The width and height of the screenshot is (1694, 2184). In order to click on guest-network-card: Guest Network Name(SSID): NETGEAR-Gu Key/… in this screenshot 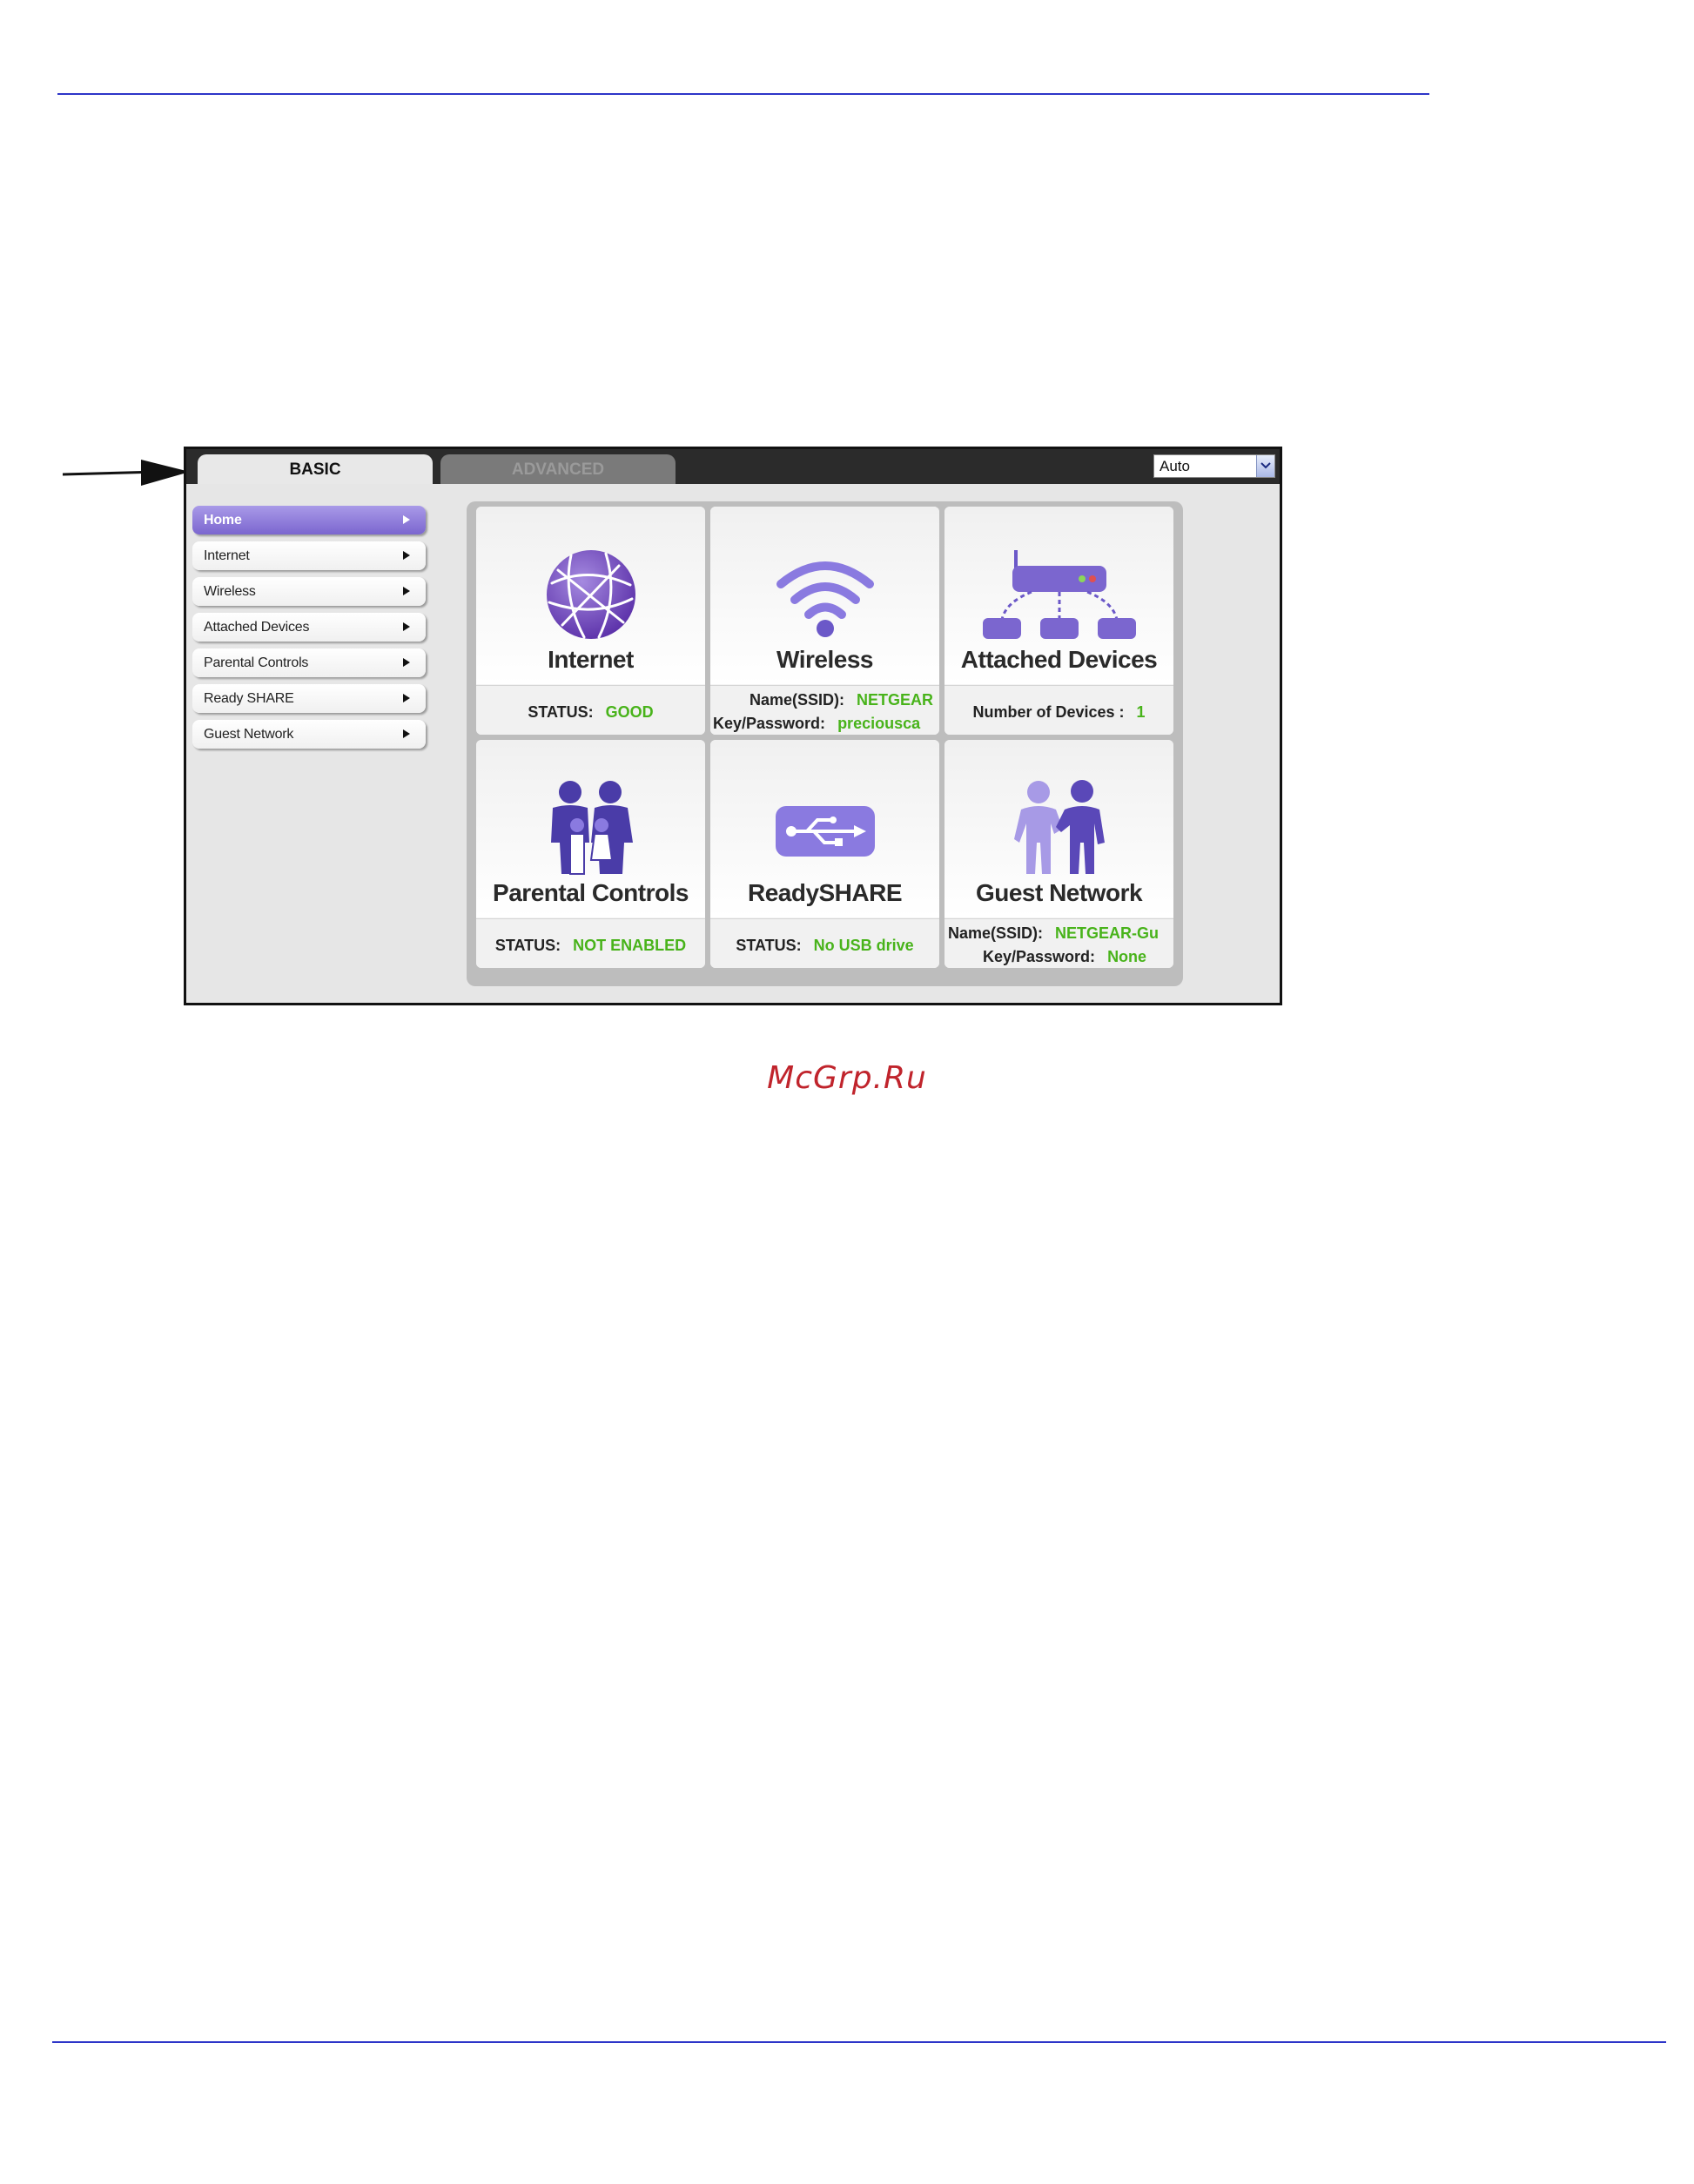, I will do `click(1058, 854)`.